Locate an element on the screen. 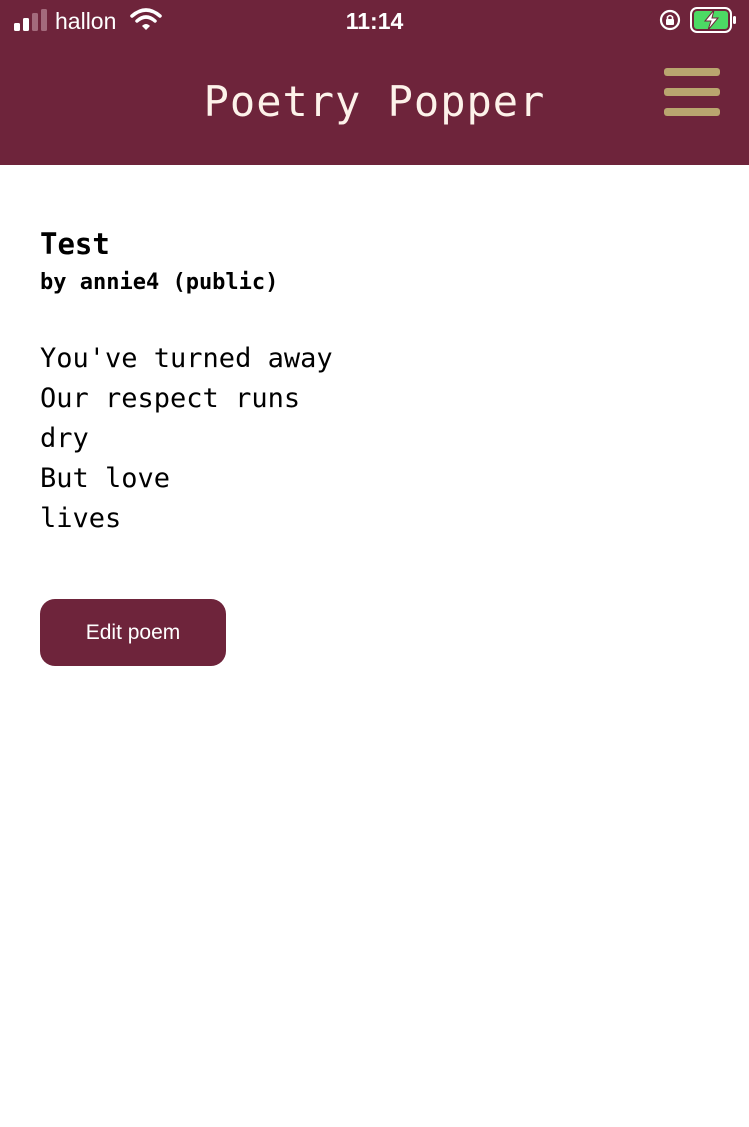  rotation-lock-icon is located at coordinates (670, 20).